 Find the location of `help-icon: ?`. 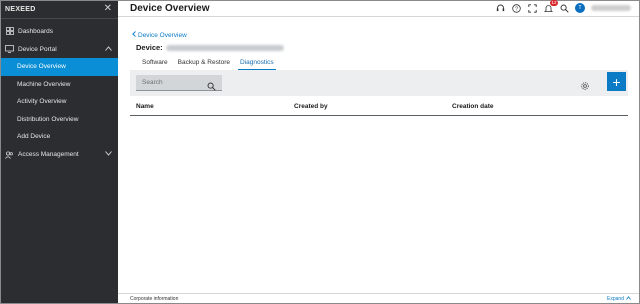

help-icon: ? is located at coordinates (516, 8).